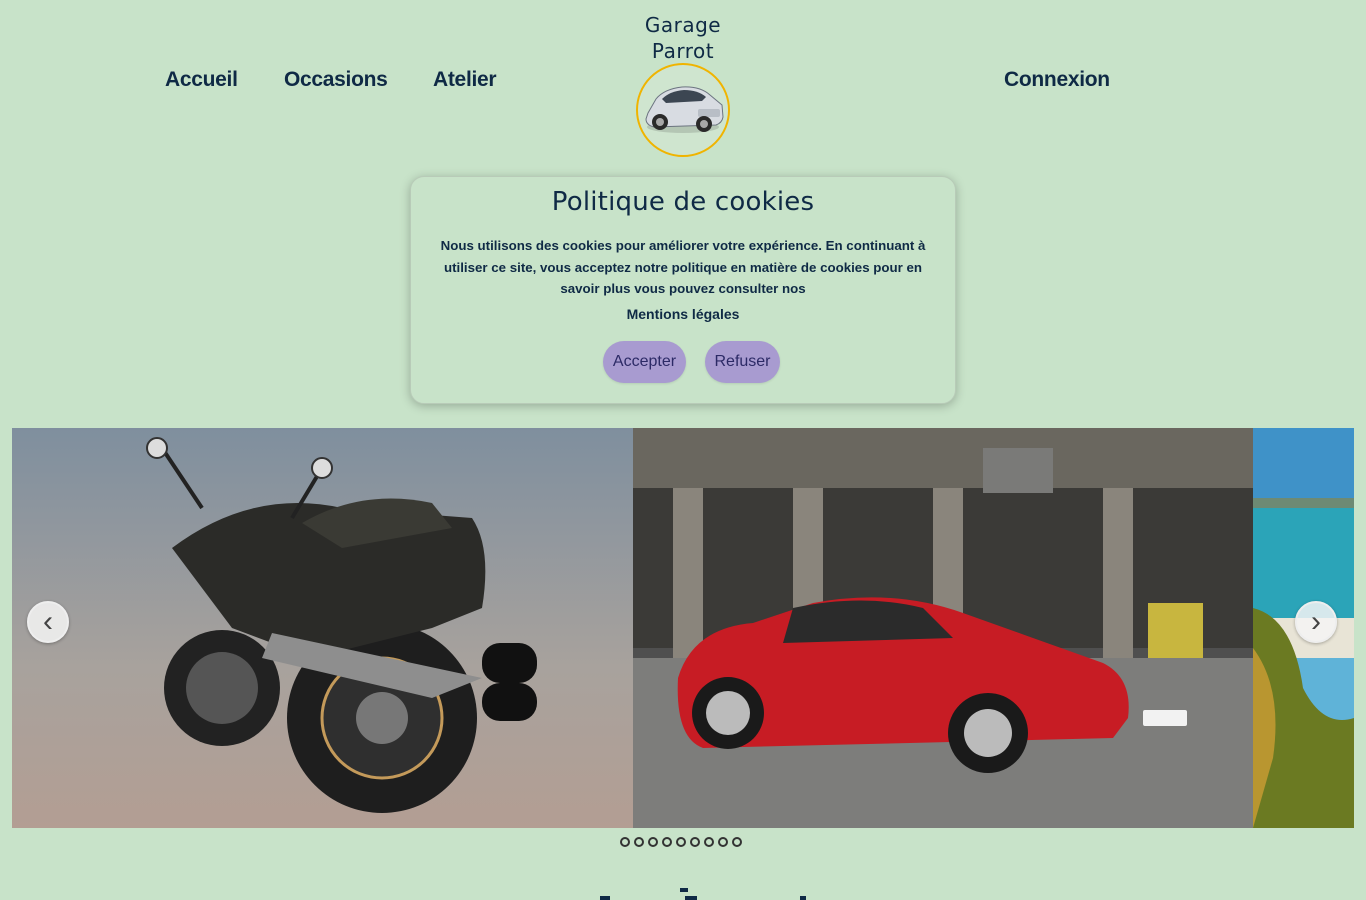 This screenshot has height=900, width=1366. I want to click on carousel-prev-button: ‹, so click(48, 622).